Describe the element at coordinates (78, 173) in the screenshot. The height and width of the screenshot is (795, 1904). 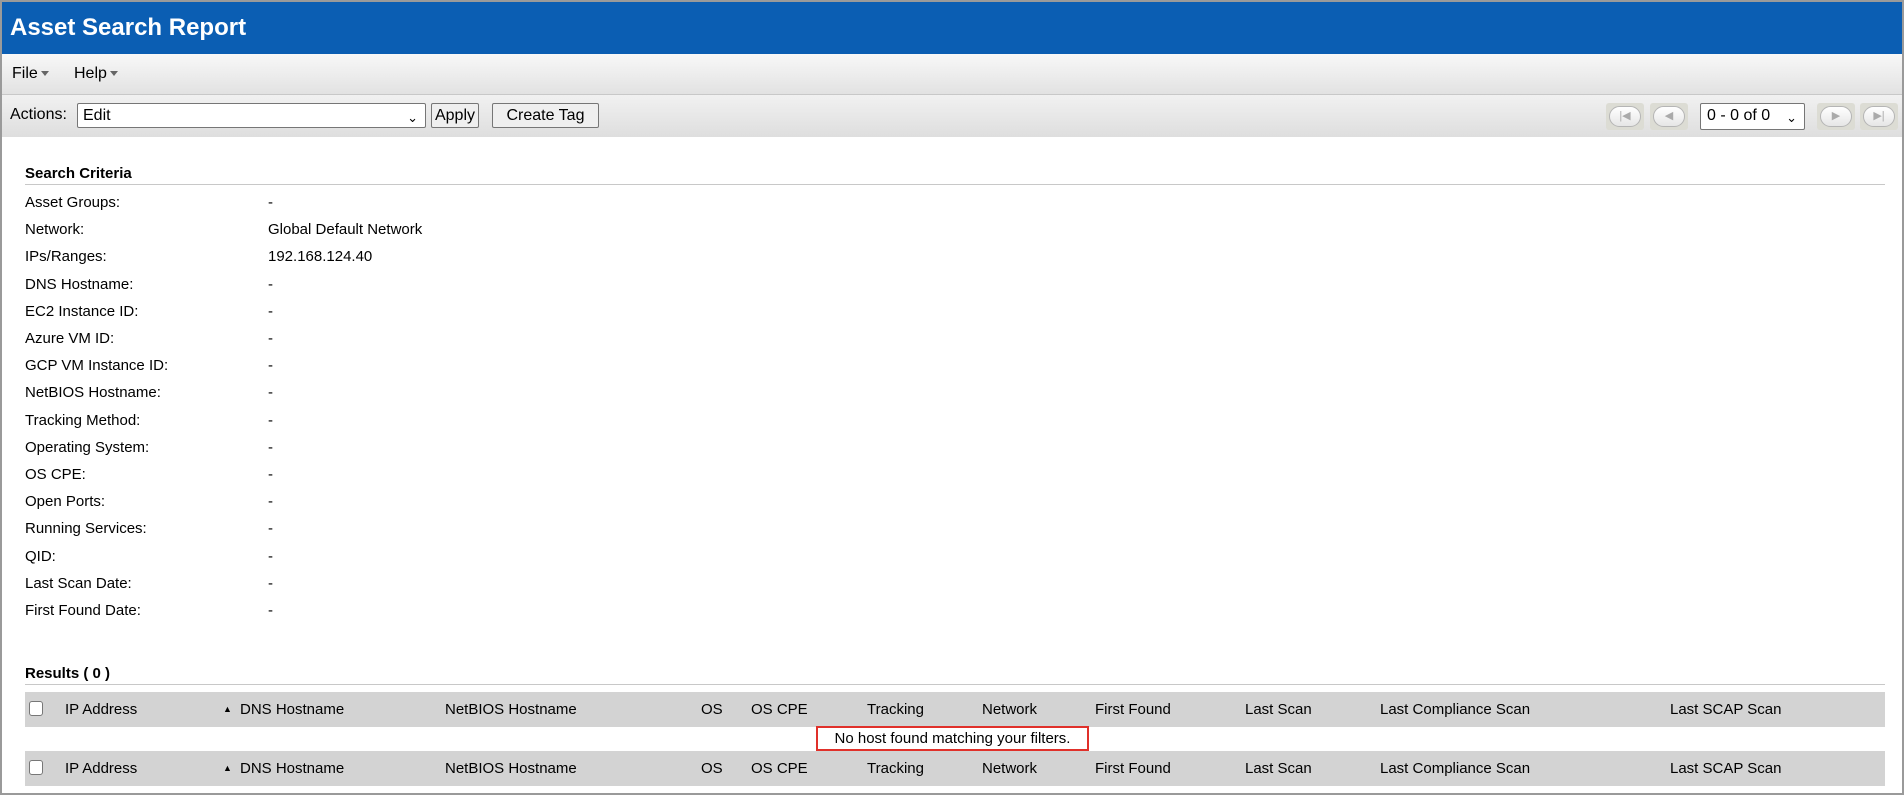
I see `search-criteria-heading: Search Criteria` at that location.